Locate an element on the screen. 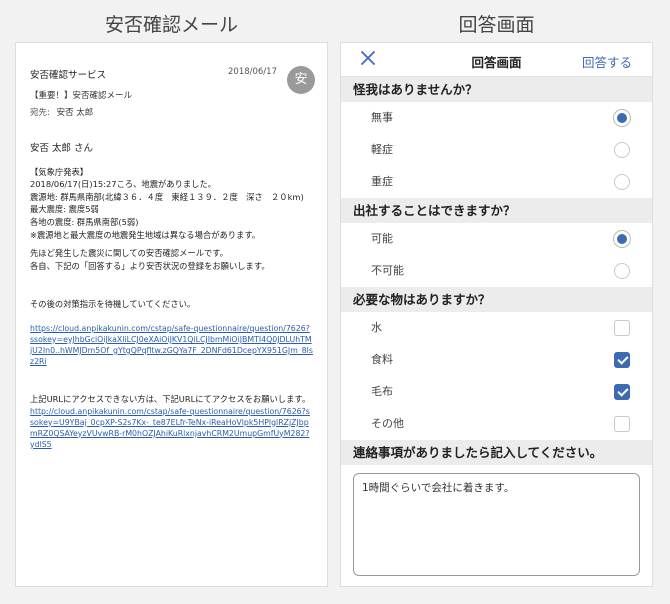  form-topbar: 回答画面 回答する is located at coordinates (496, 60).